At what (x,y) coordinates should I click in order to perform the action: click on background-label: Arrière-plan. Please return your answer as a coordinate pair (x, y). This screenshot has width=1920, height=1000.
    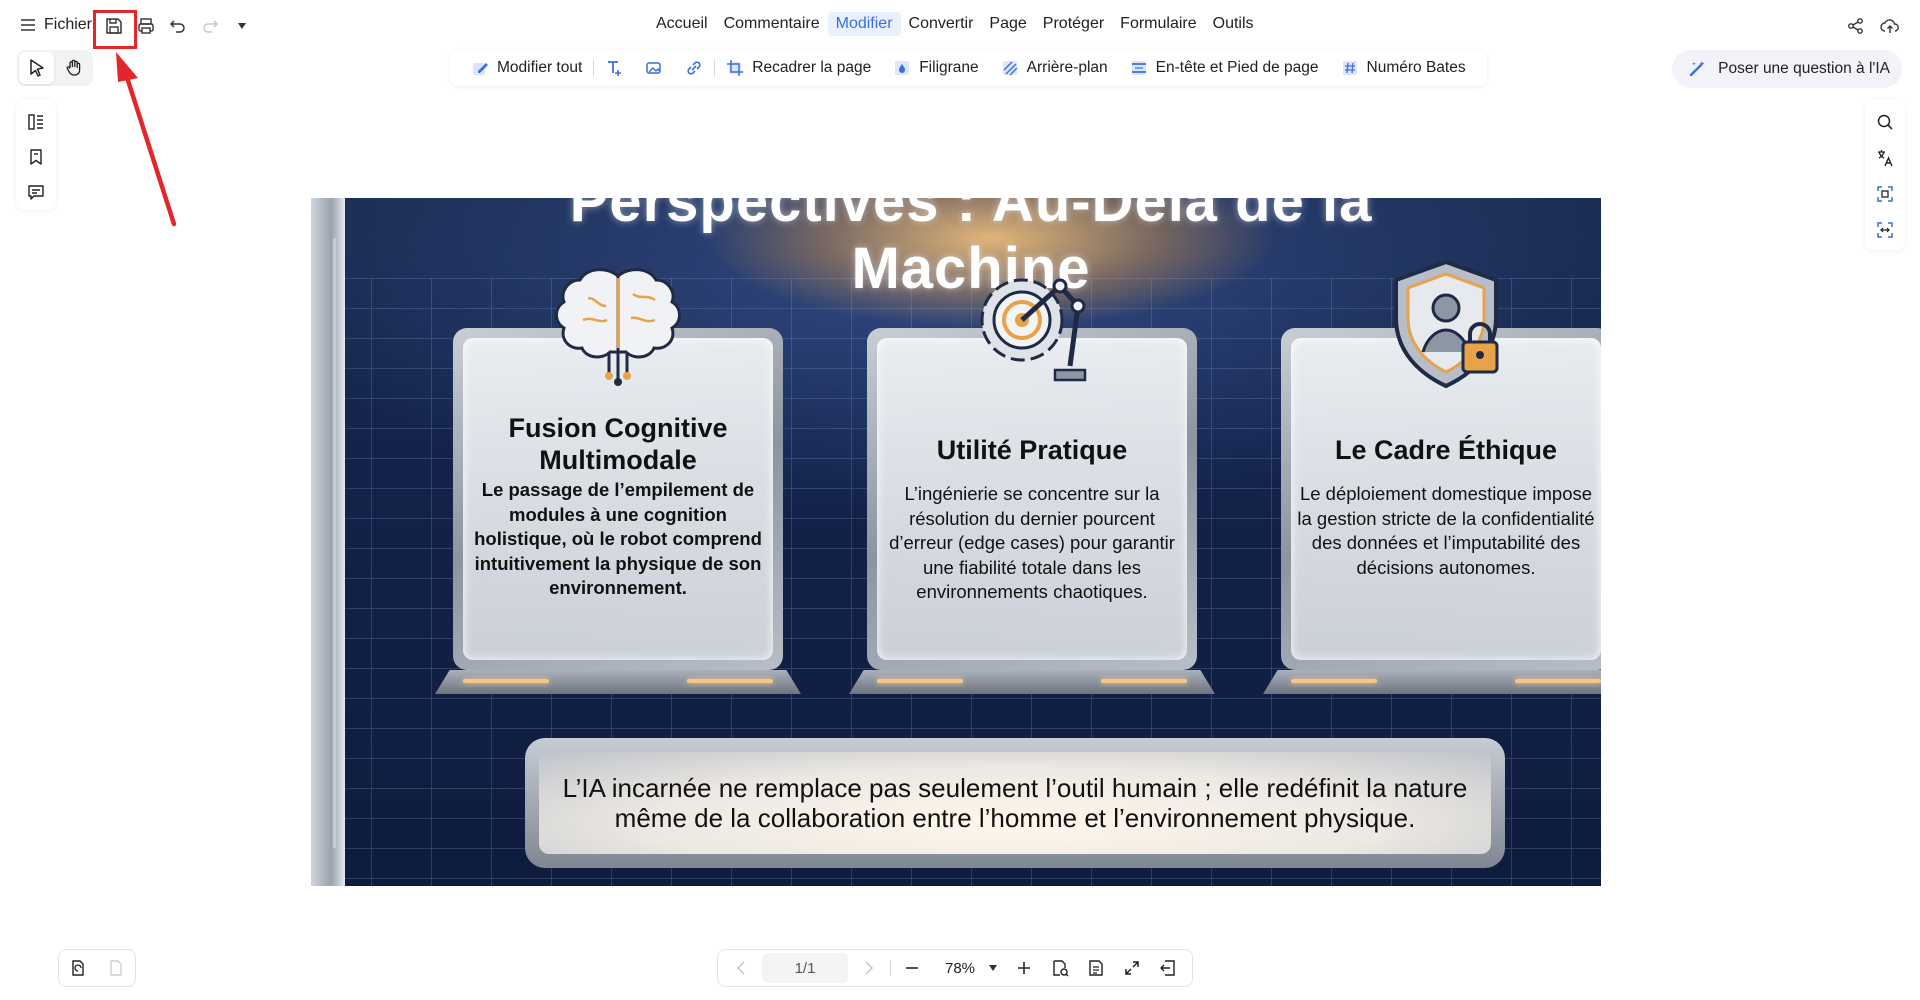
    Looking at the image, I should click on (1067, 67).